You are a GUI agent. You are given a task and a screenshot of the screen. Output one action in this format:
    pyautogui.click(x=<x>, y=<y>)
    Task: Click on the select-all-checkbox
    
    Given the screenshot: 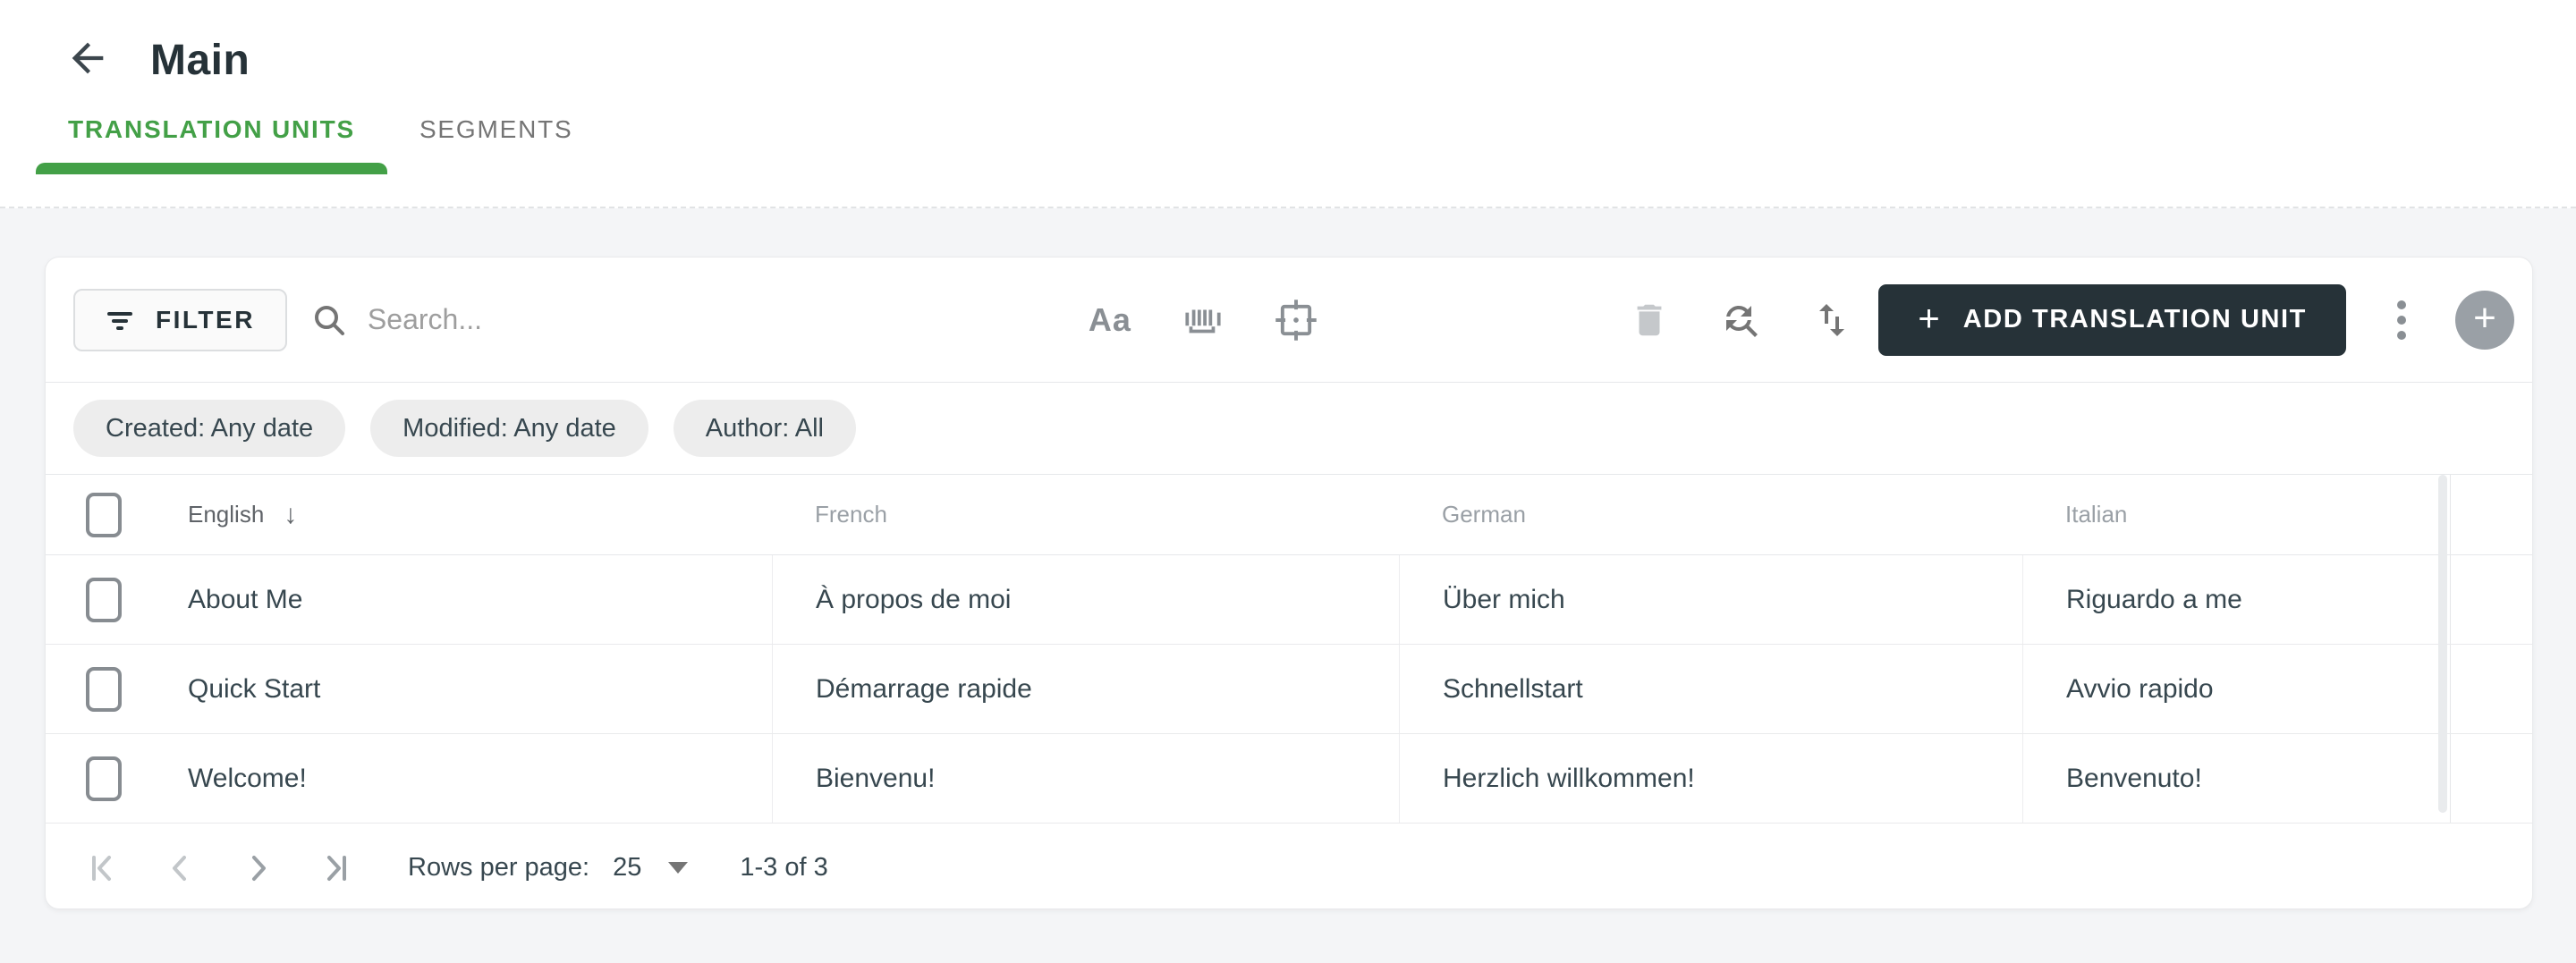 What is the action you would take?
    pyautogui.click(x=104, y=514)
    